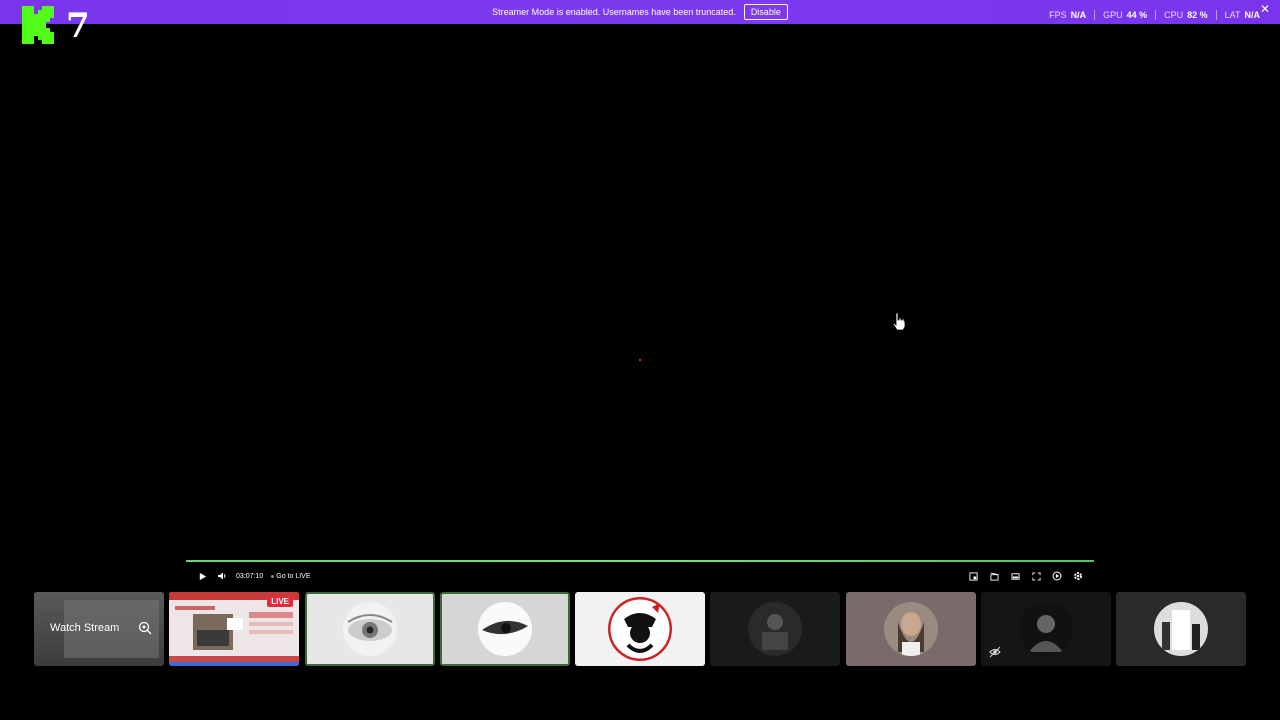 The width and height of the screenshot is (1280, 720). Describe the element at coordinates (995, 652) in the screenshot. I see `eye-off-icon` at that location.